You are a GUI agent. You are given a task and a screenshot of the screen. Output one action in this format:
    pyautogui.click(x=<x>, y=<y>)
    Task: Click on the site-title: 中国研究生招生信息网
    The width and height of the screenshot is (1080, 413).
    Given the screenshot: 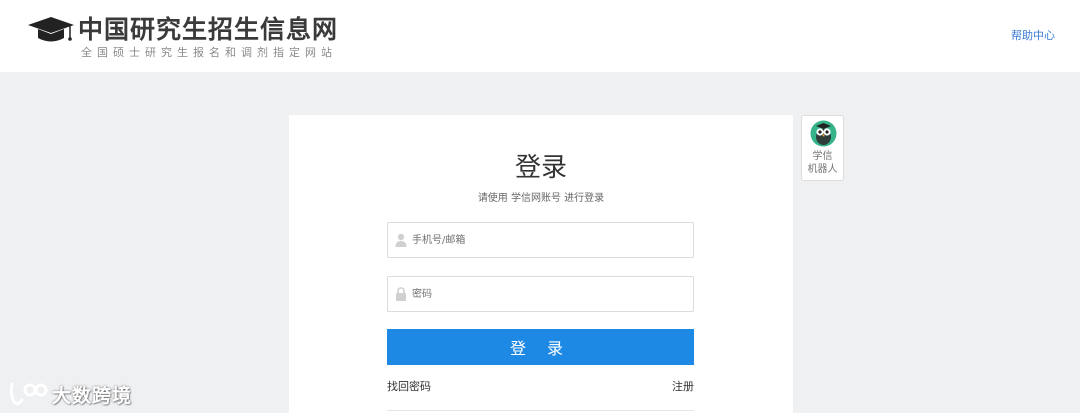 What is the action you would take?
    pyautogui.click(x=208, y=29)
    